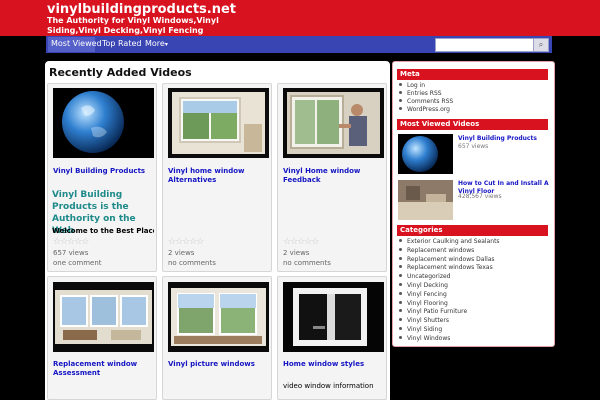 The width and height of the screenshot is (600, 400). I want to click on category-item: Replacement windows Dallas, so click(447, 260).